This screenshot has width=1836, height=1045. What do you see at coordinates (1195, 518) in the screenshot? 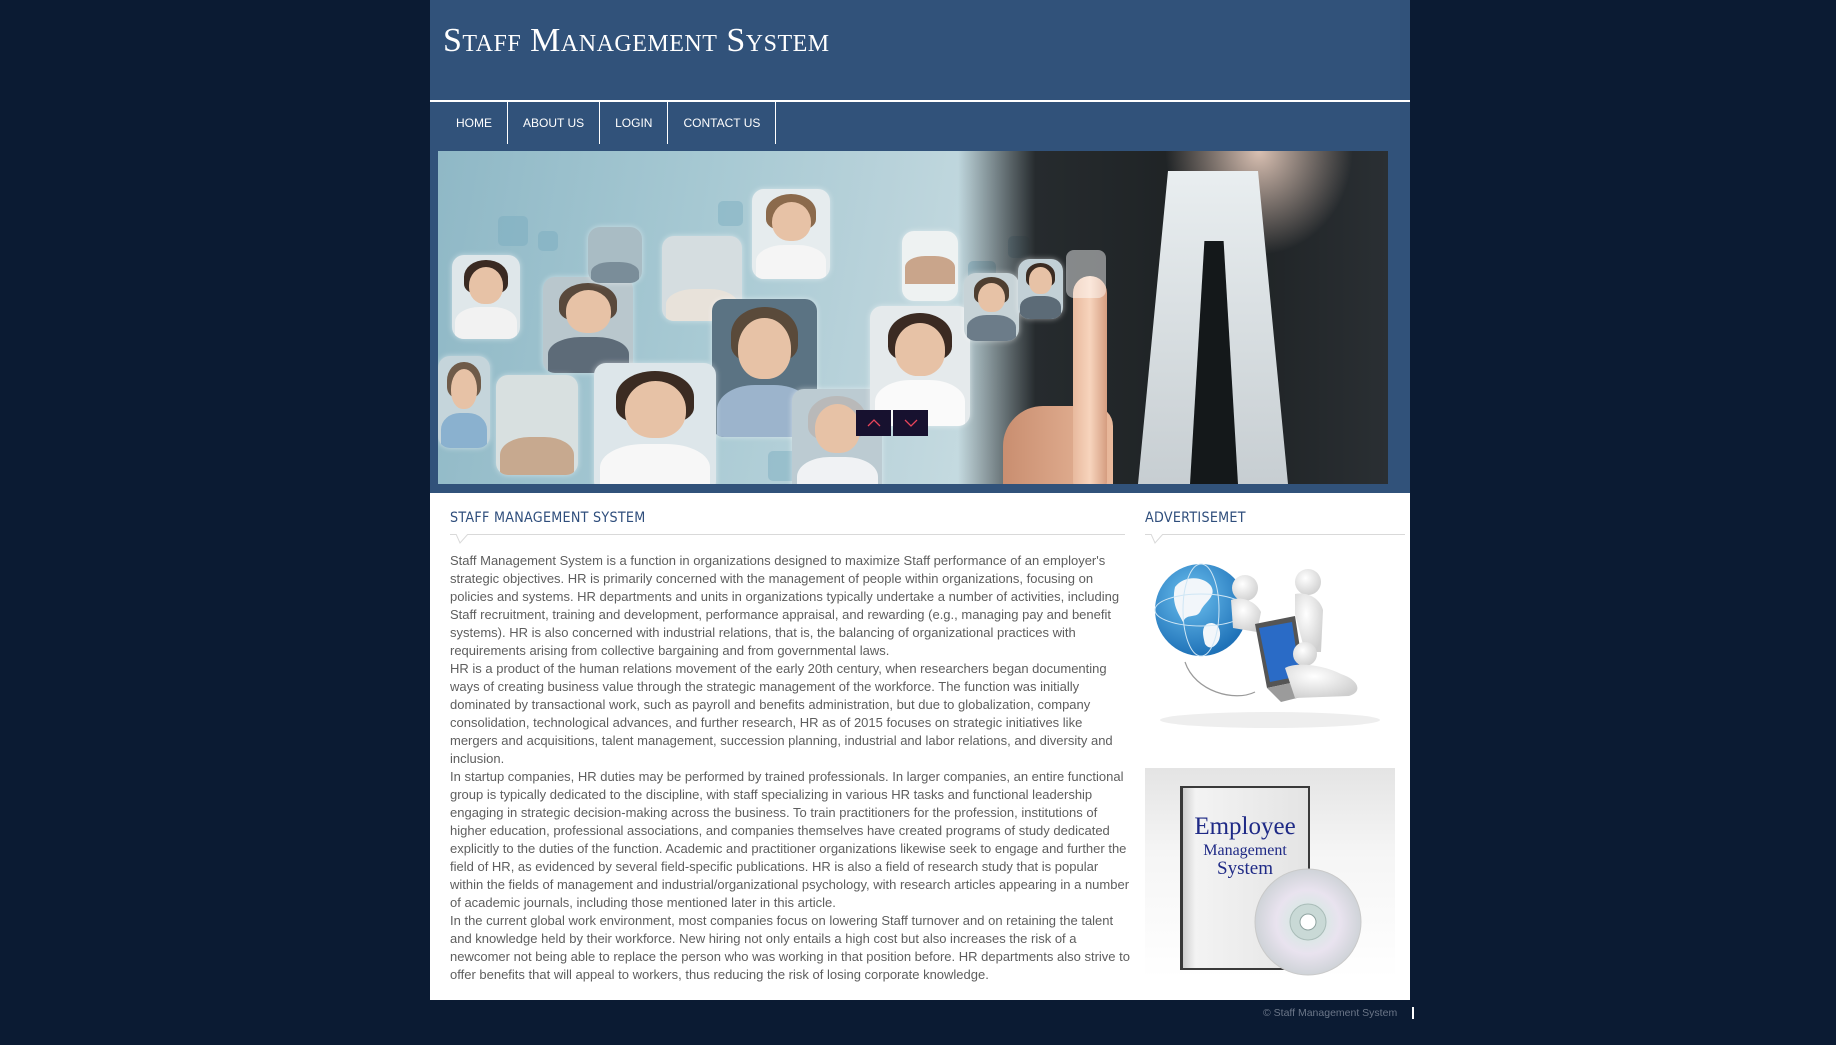
I see `sidebar-title: ADVERTISEMET` at bounding box center [1195, 518].